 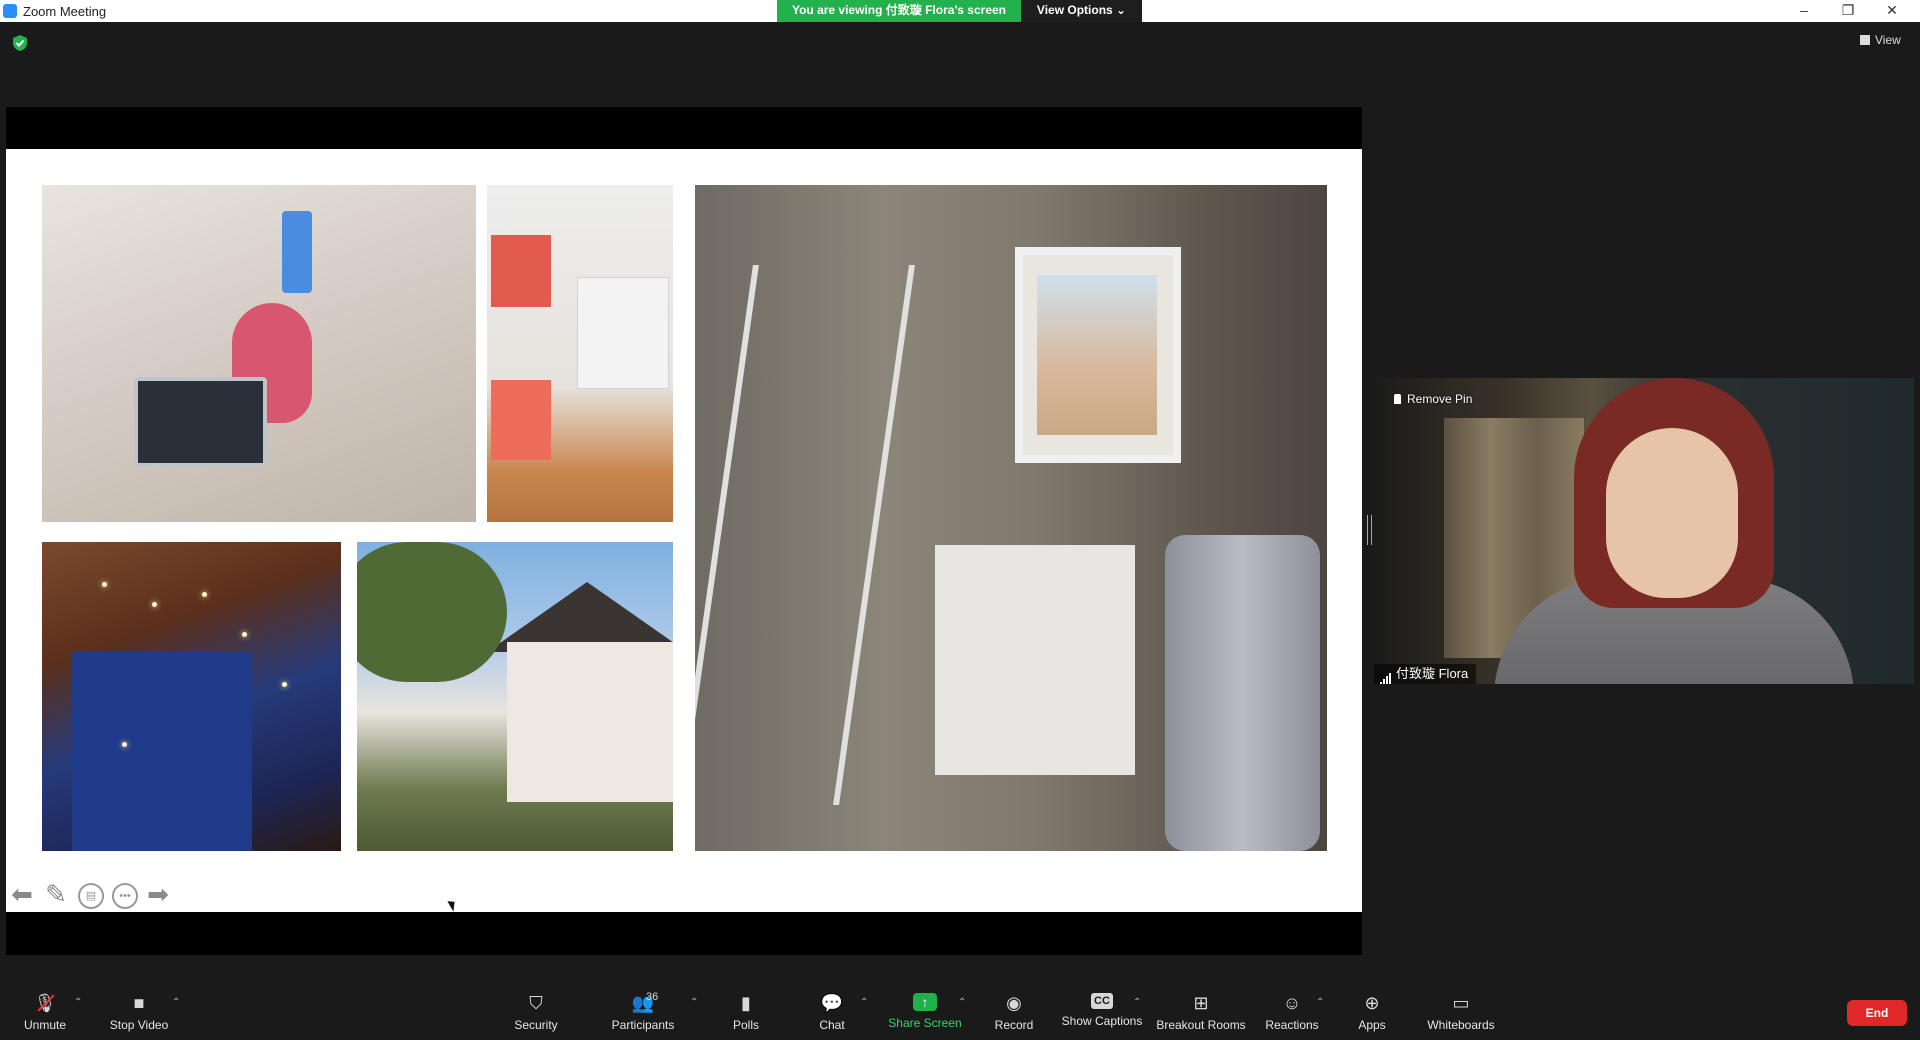 What do you see at coordinates (1672, 513) in the screenshot?
I see `participant-face` at bounding box center [1672, 513].